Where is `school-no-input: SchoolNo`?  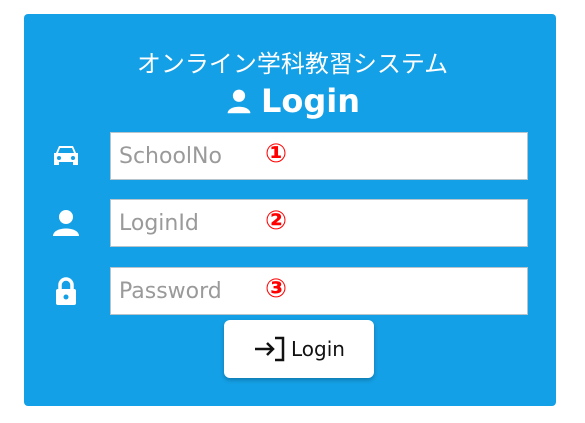
school-no-input: SchoolNo is located at coordinates (319, 156).